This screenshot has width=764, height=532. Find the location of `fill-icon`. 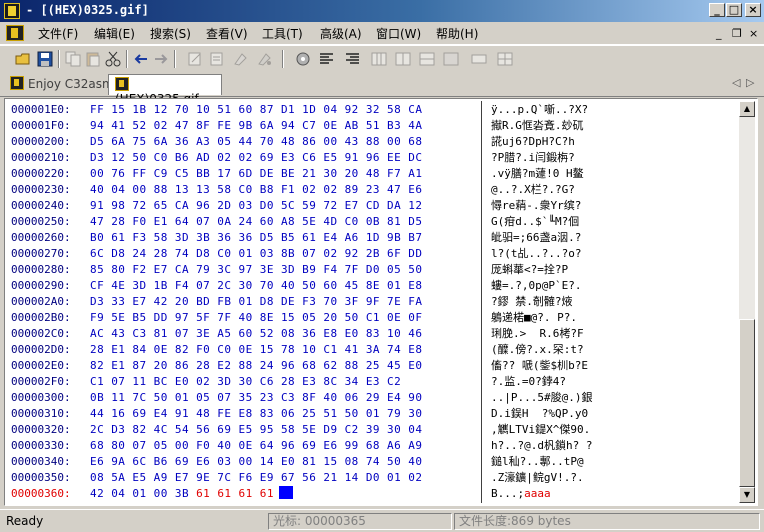

fill-icon is located at coordinates (451, 59).